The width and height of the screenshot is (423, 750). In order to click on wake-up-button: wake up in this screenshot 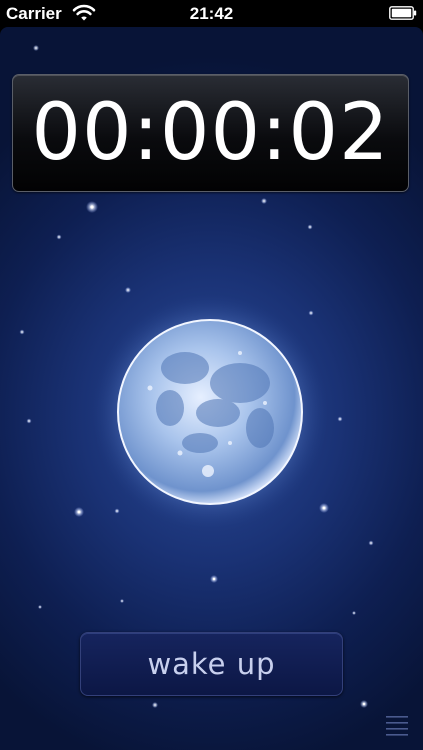, I will do `click(211, 664)`.